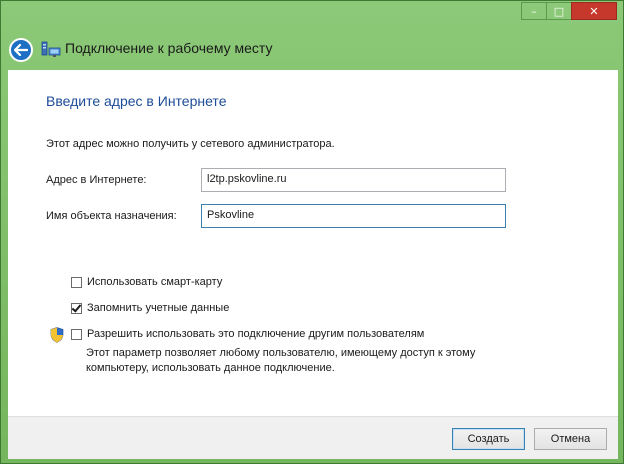 This screenshot has height=464, width=624. I want to click on remember-credentials-checkbox-label: Запомнить учетные данные, so click(158, 308).